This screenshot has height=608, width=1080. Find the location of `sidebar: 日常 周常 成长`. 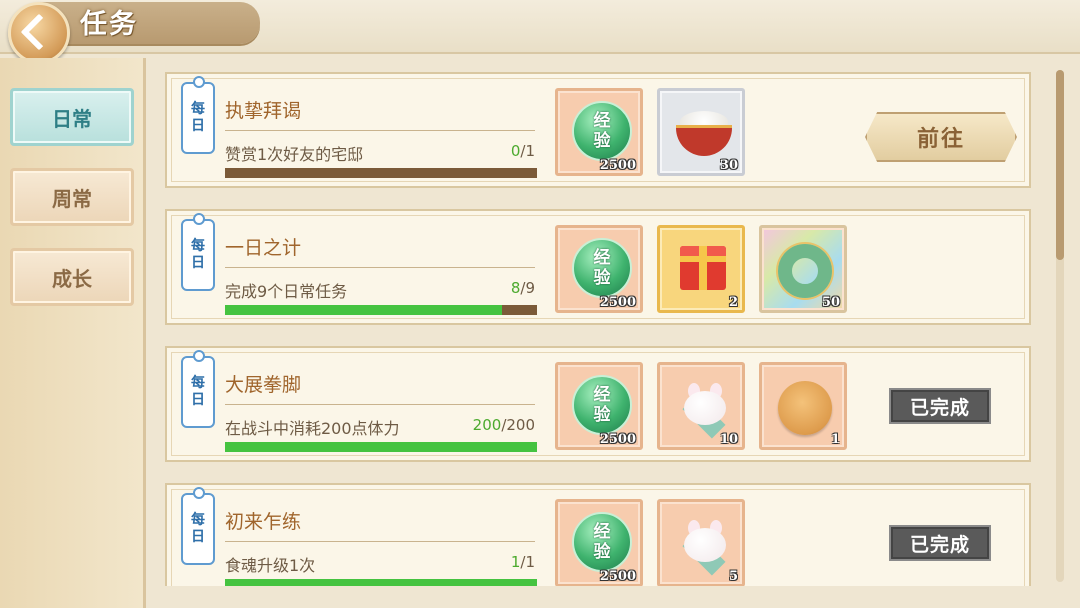

sidebar: 日常 周常 成长 is located at coordinates (73, 333).